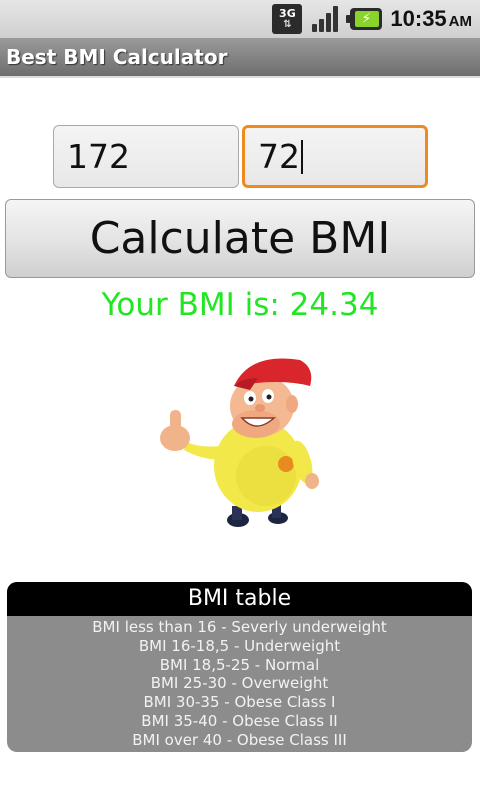 This screenshot has width=480, height=800. Describe the element at coordinates (239, 664) in the screenshot. I see `bmi-table-row: BMI 18,5-25 - Normal` at that location.